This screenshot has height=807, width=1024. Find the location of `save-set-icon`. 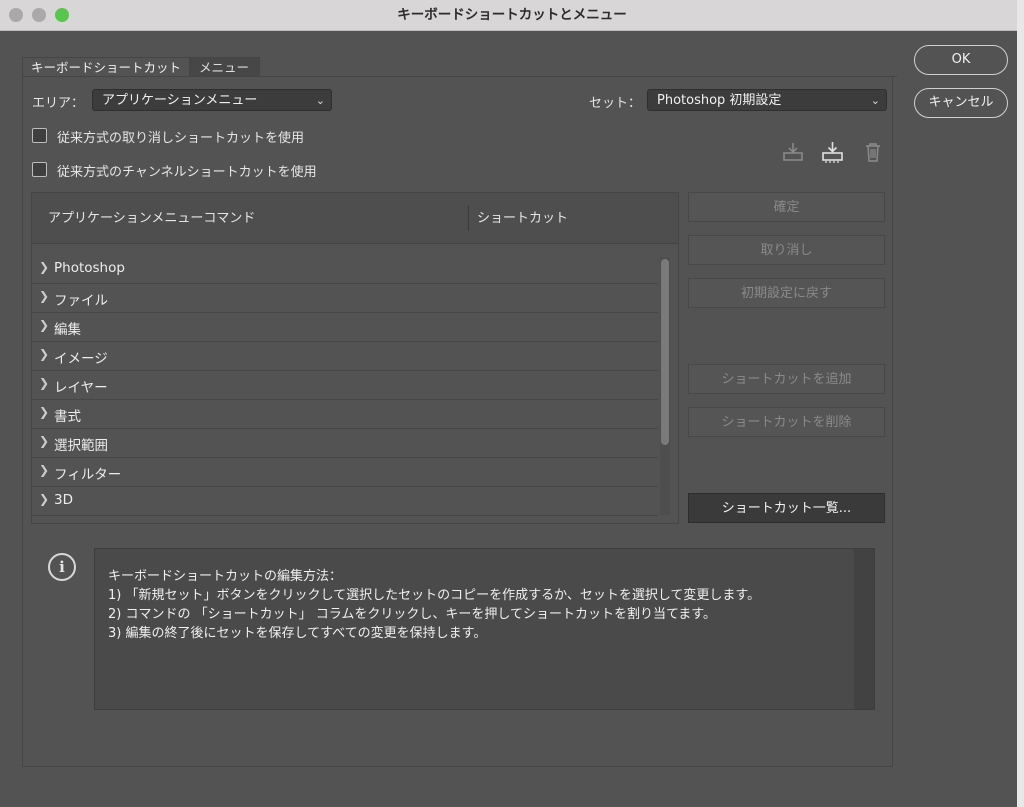

save-set-icon is located at coordinates (793, 152).